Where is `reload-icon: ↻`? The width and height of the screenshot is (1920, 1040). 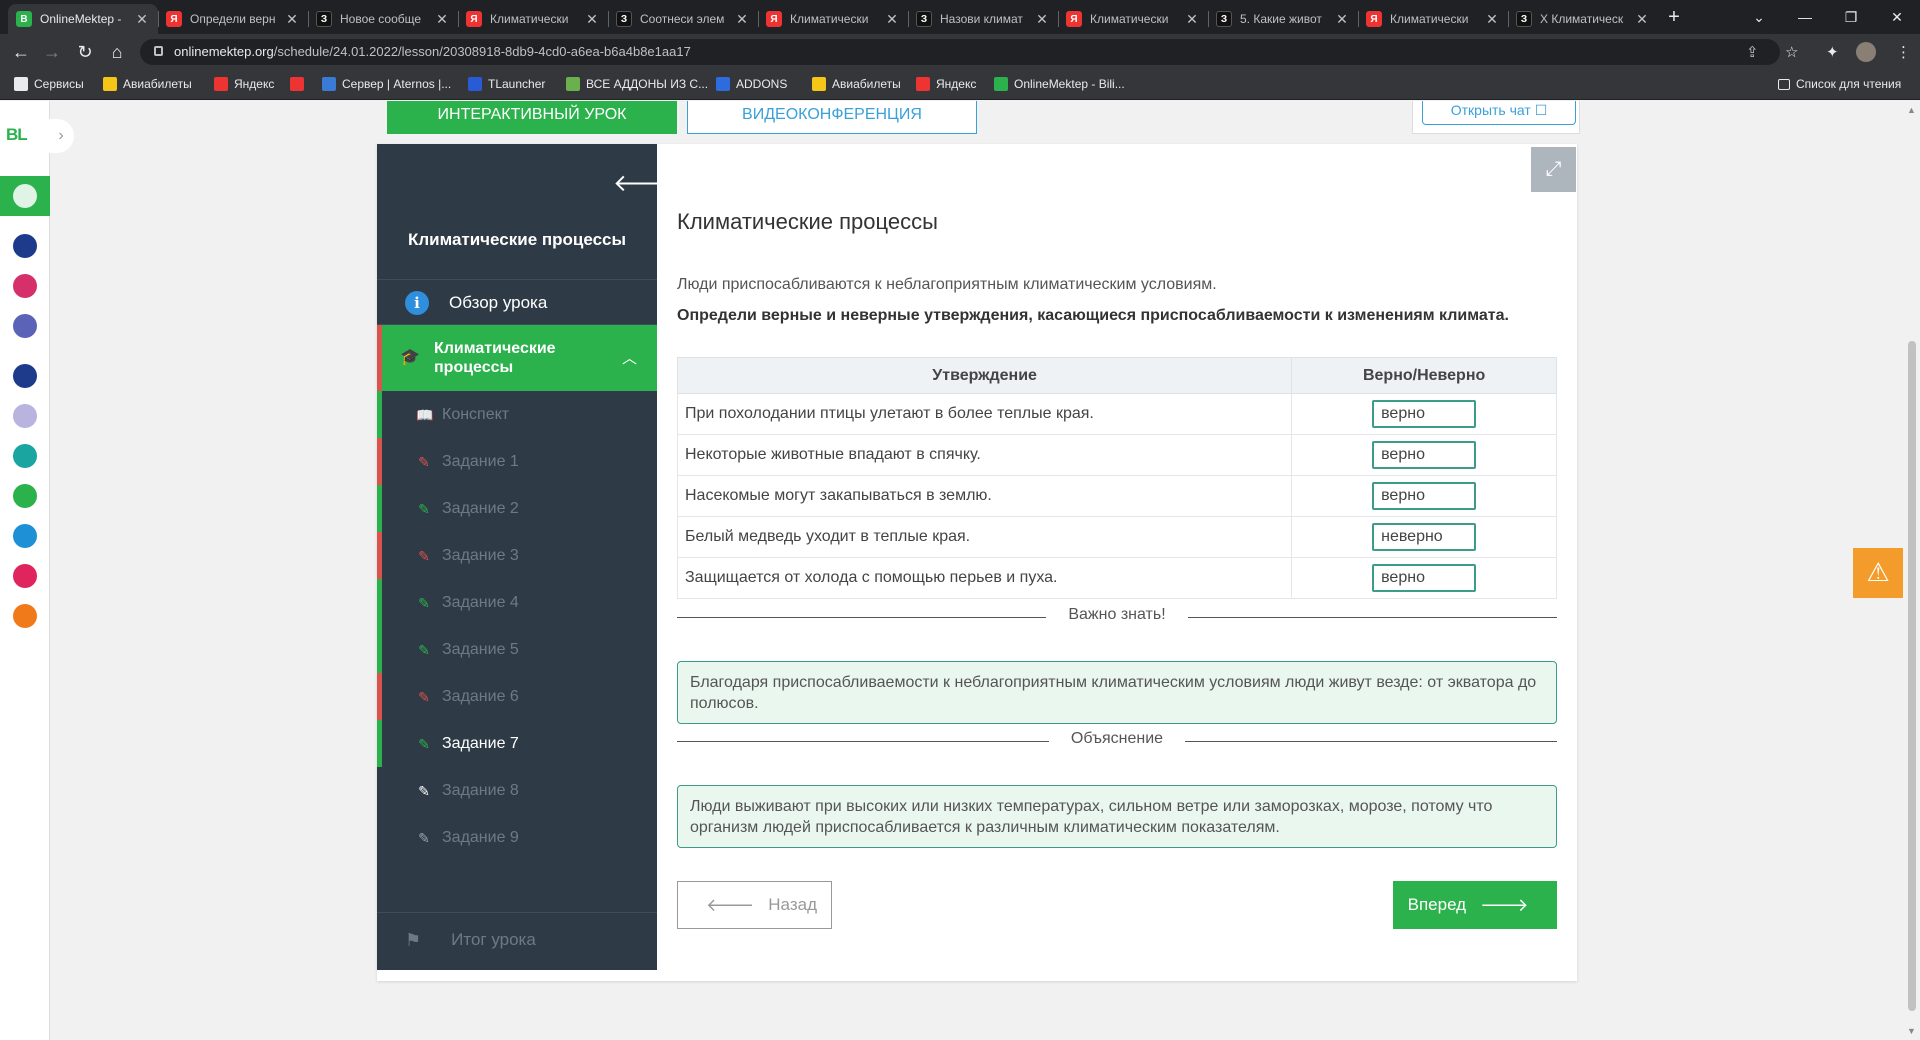 reload-icon: ↻ is located at coordinates (85, 52).